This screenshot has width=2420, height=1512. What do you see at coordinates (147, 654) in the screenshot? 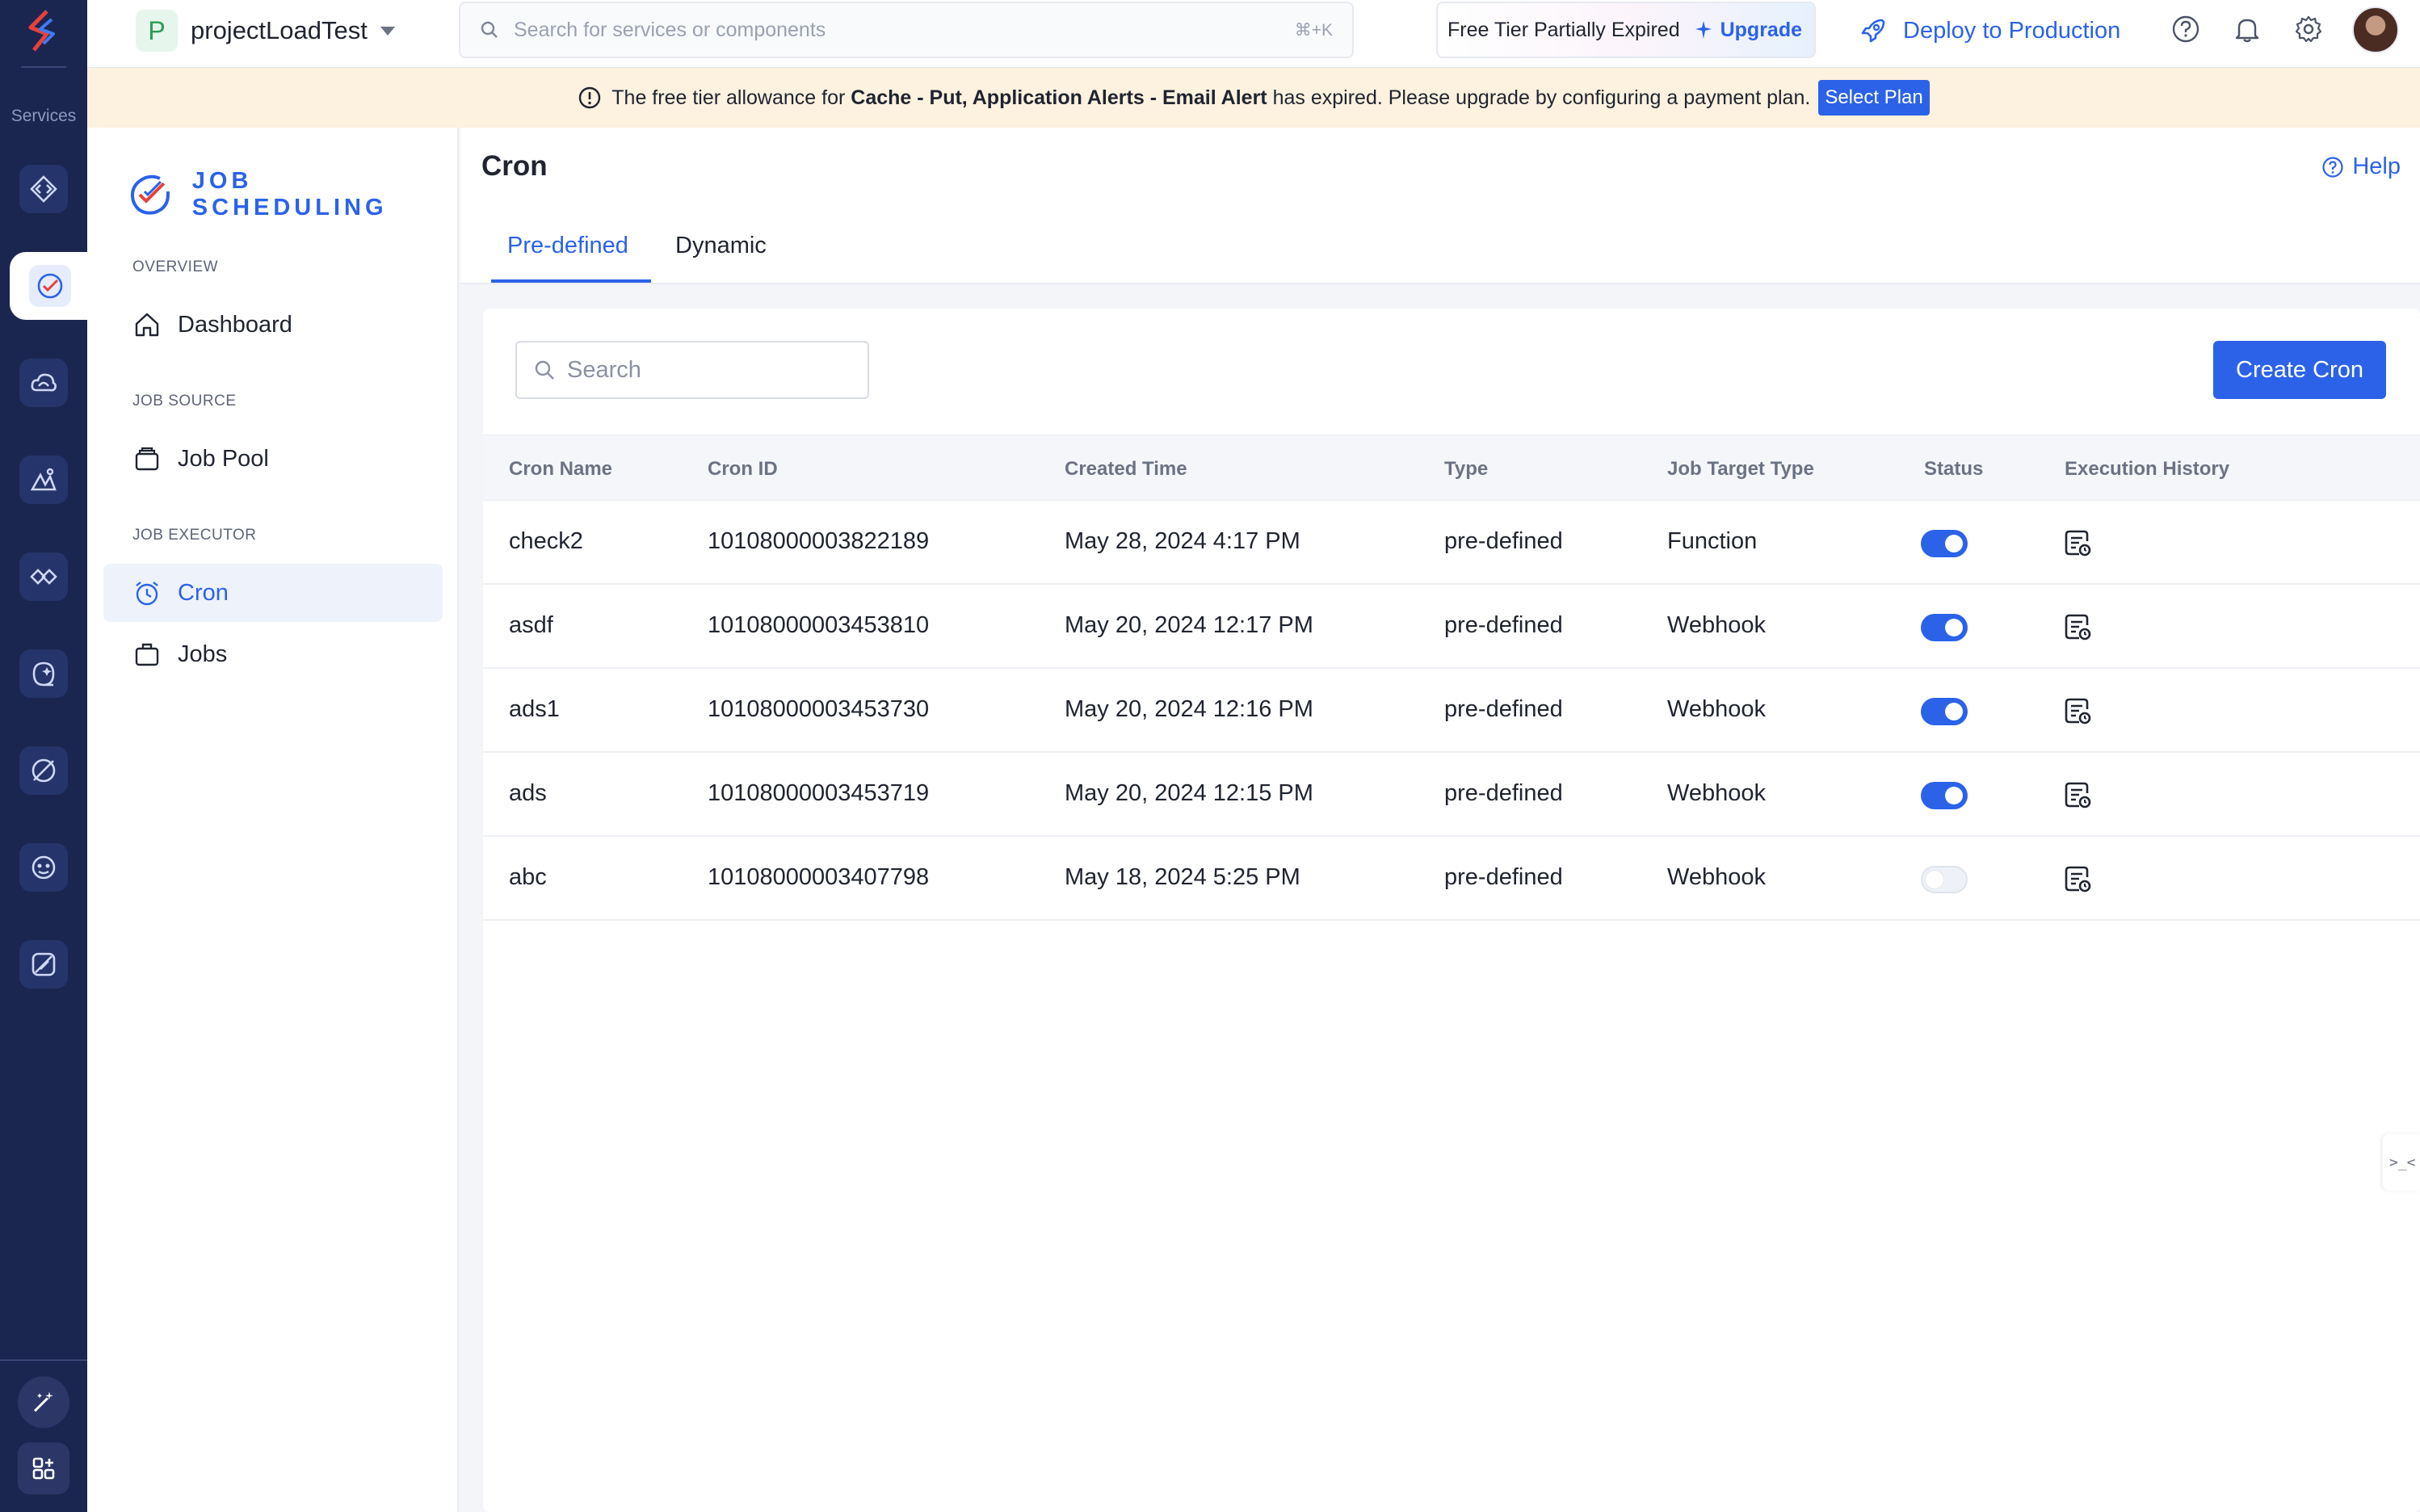
I see `briefcase-icon` at bounding box center [147, 654].